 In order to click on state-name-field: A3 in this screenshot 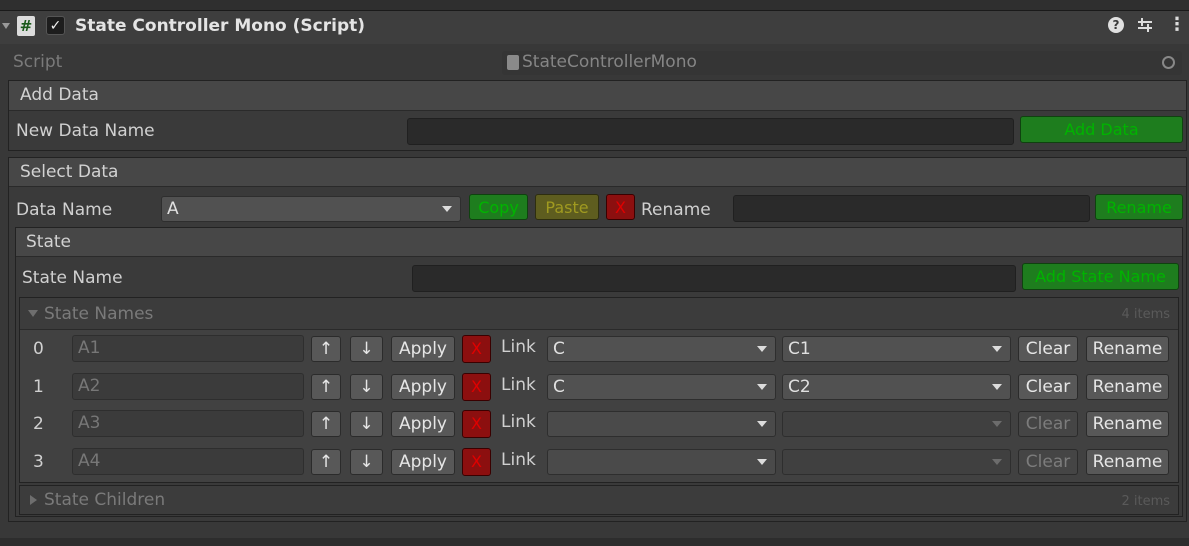, I will do `click(188, 423)`.